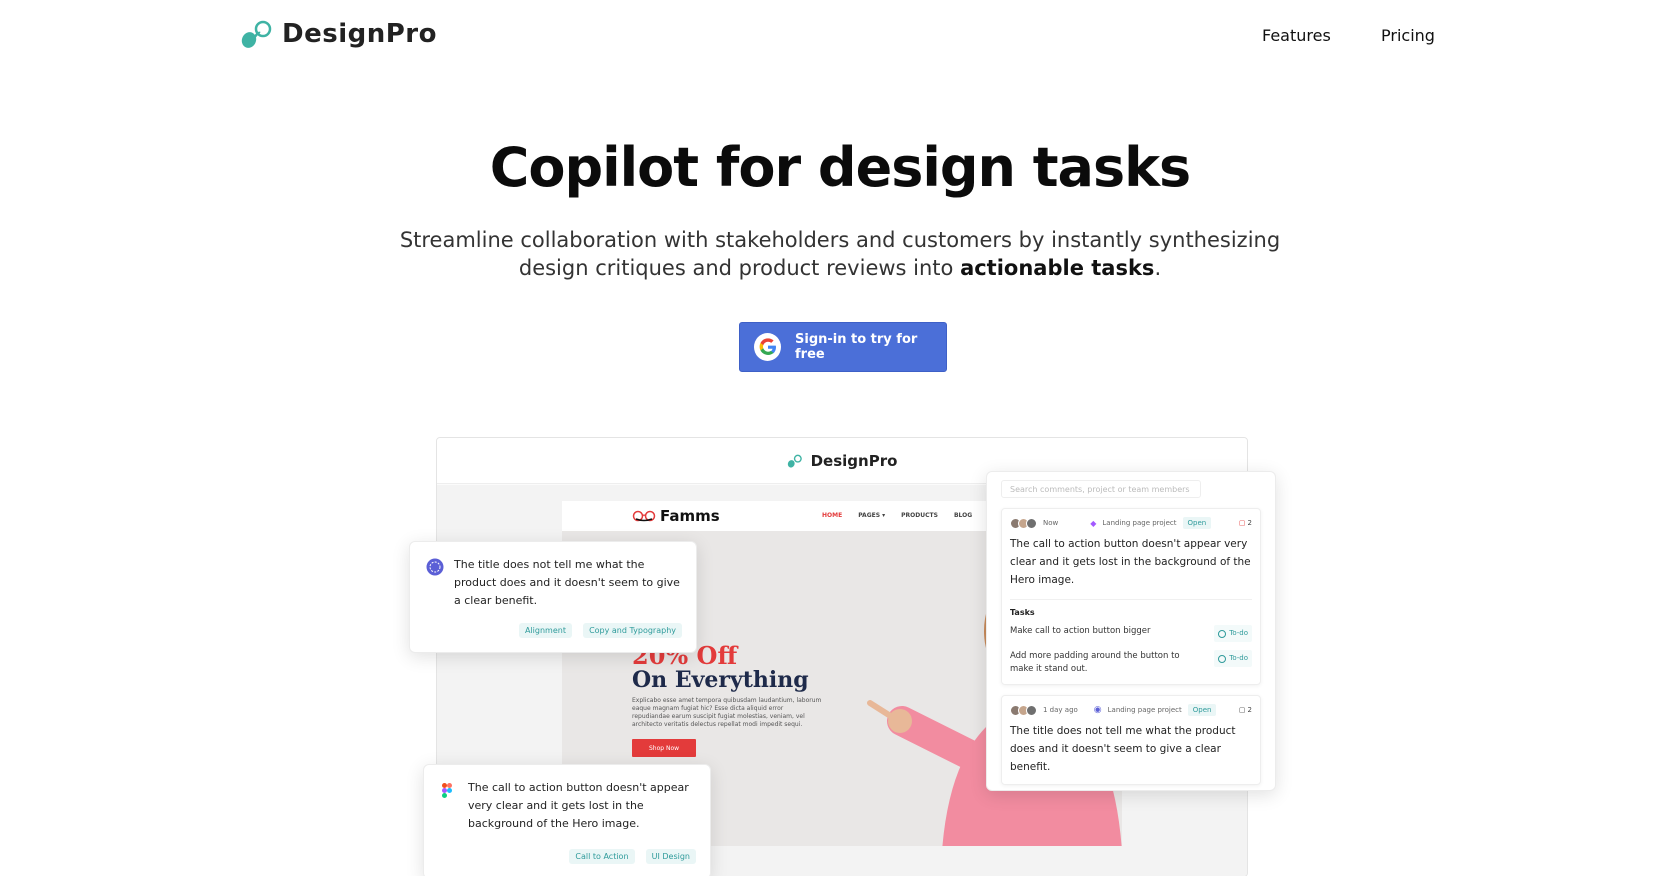  Describe the element at coordinates (1131, 608) in the screenshot. I see `tasks-heading: Tasks` at that location.